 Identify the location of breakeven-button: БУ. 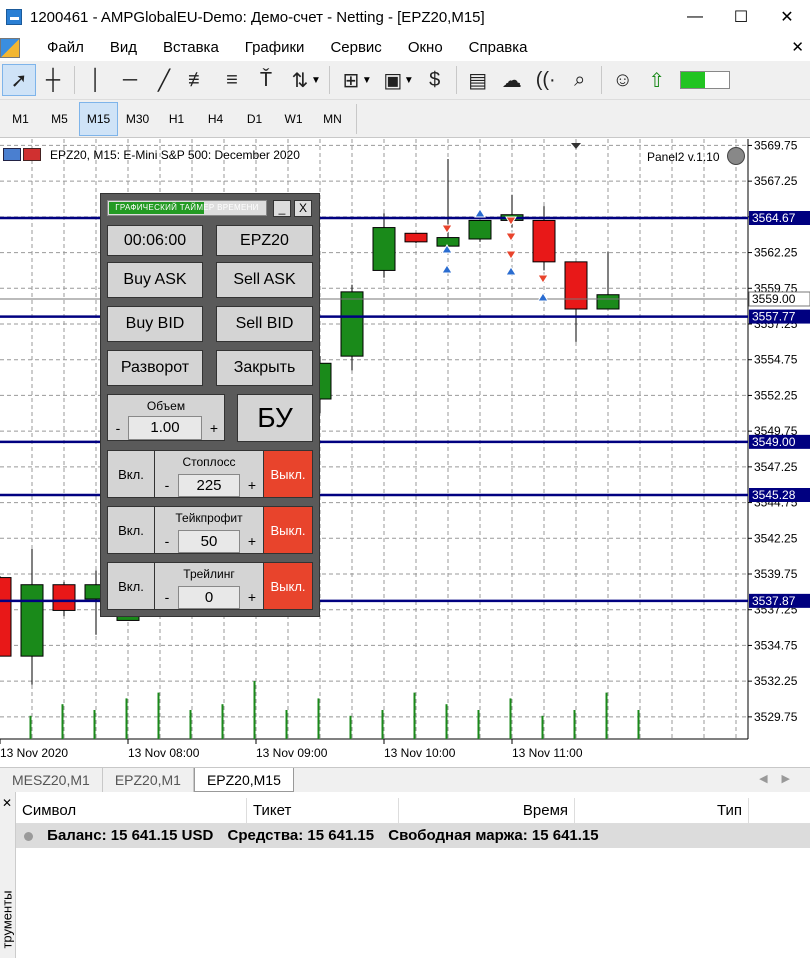
(275, 418).